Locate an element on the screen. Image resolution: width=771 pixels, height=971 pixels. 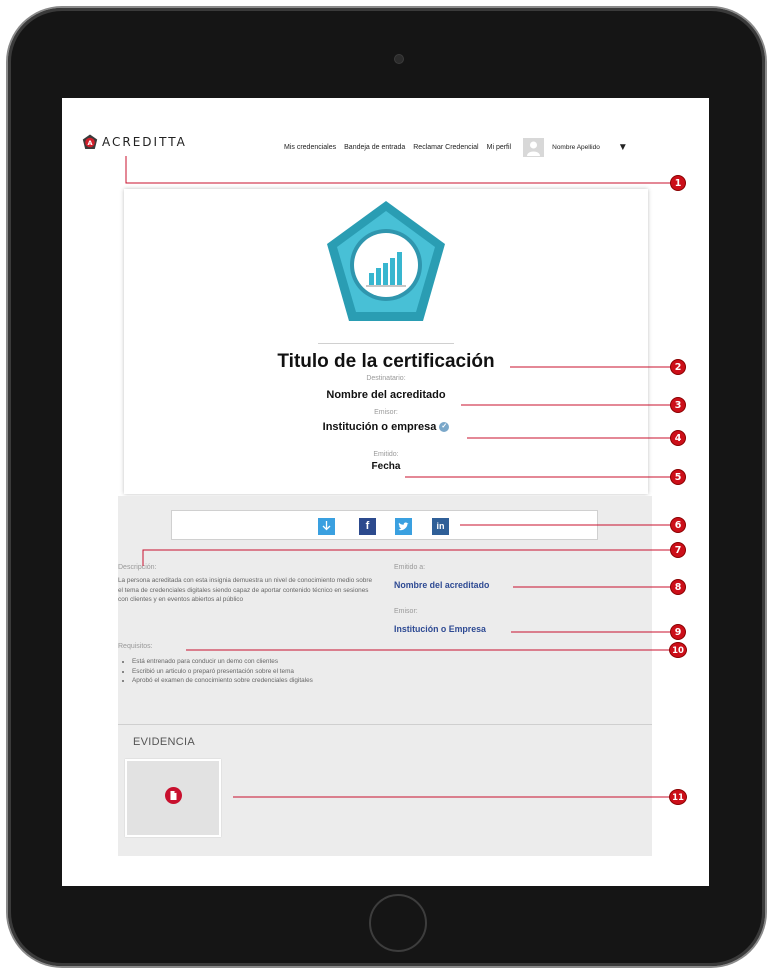
chevron-down-icon: ▼ is located at coordinates (623, 147).